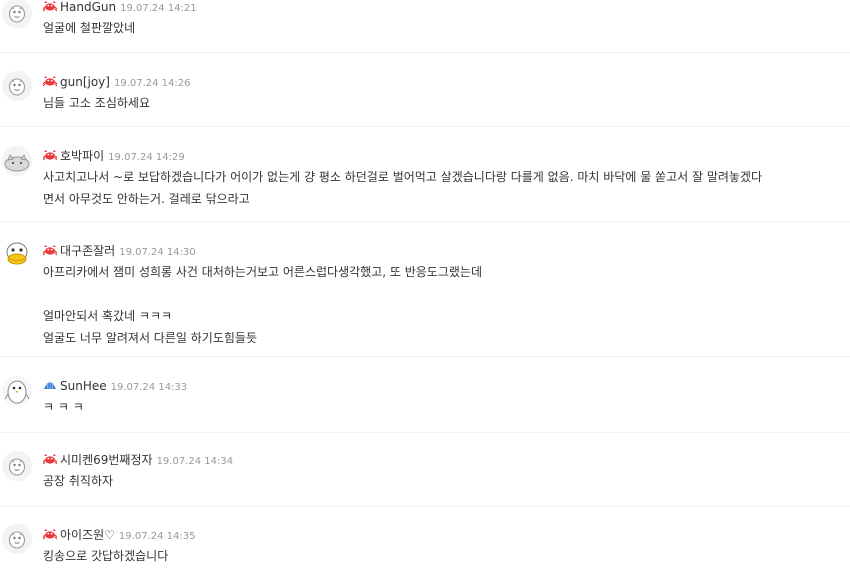 The height and width of the screenshot is (578, 850). I want to click on comment-nickname: gun[joy], so click(85, 82).